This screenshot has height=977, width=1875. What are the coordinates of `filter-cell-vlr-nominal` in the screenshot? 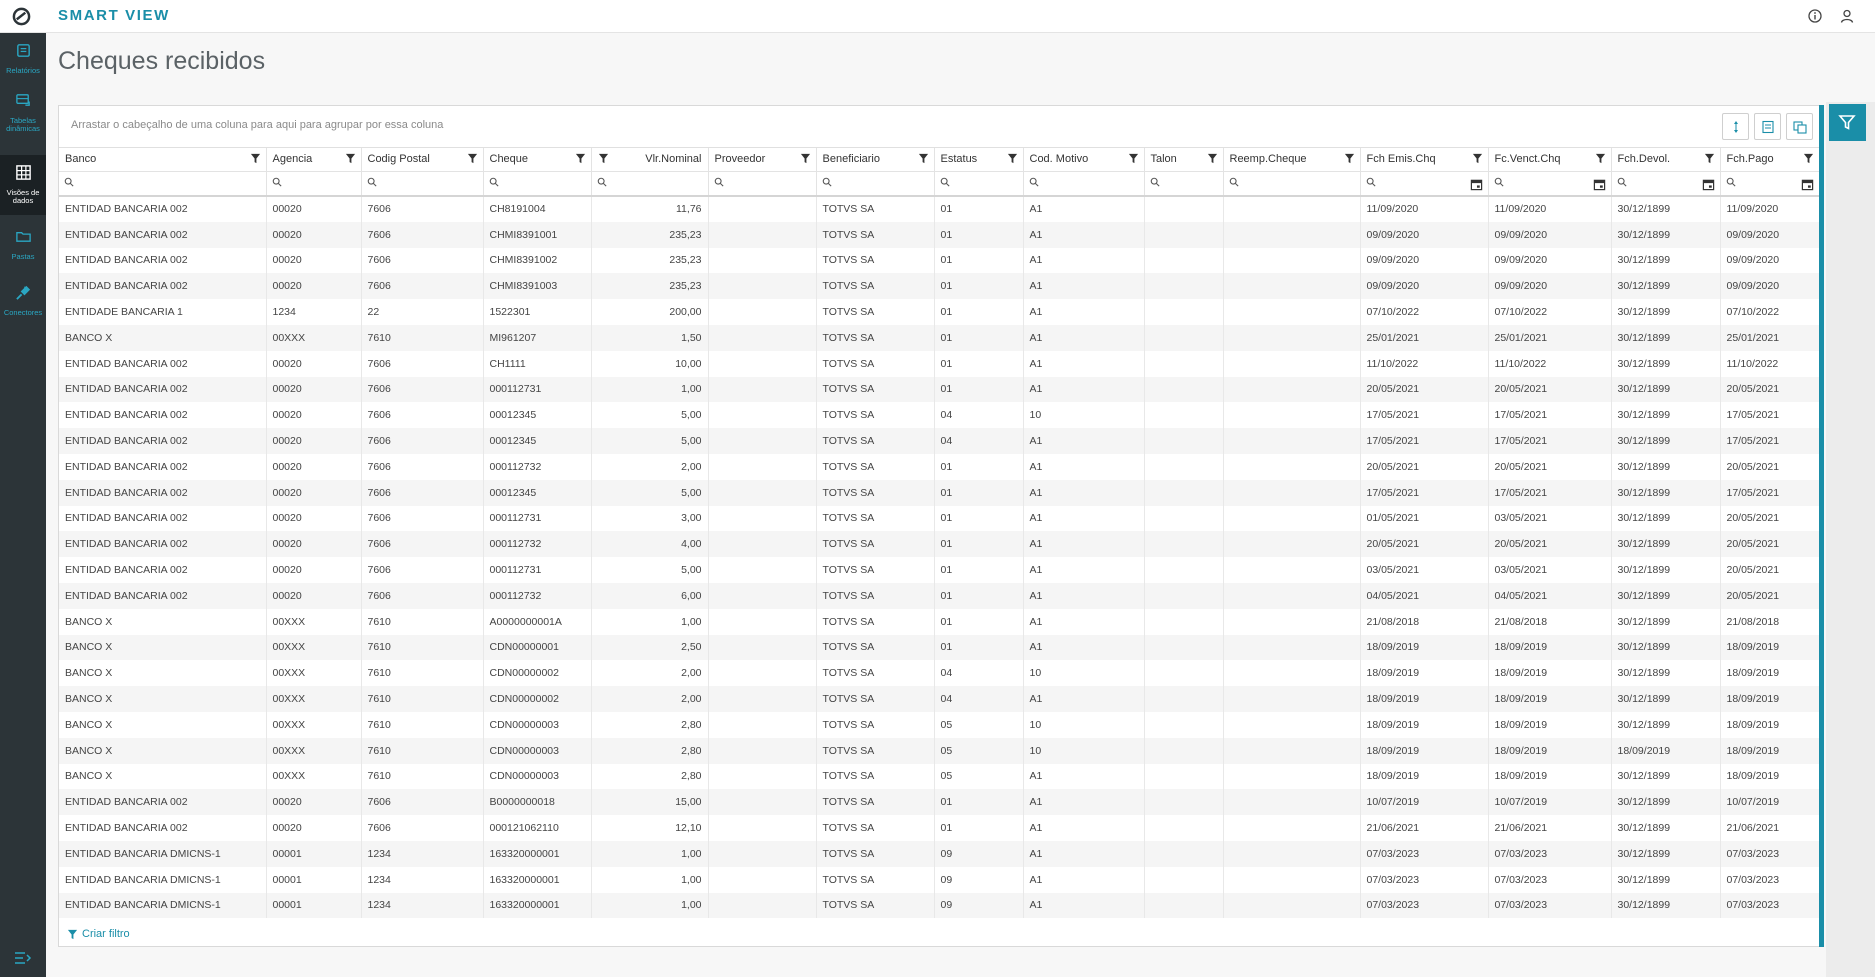 It's located at (650, 184).